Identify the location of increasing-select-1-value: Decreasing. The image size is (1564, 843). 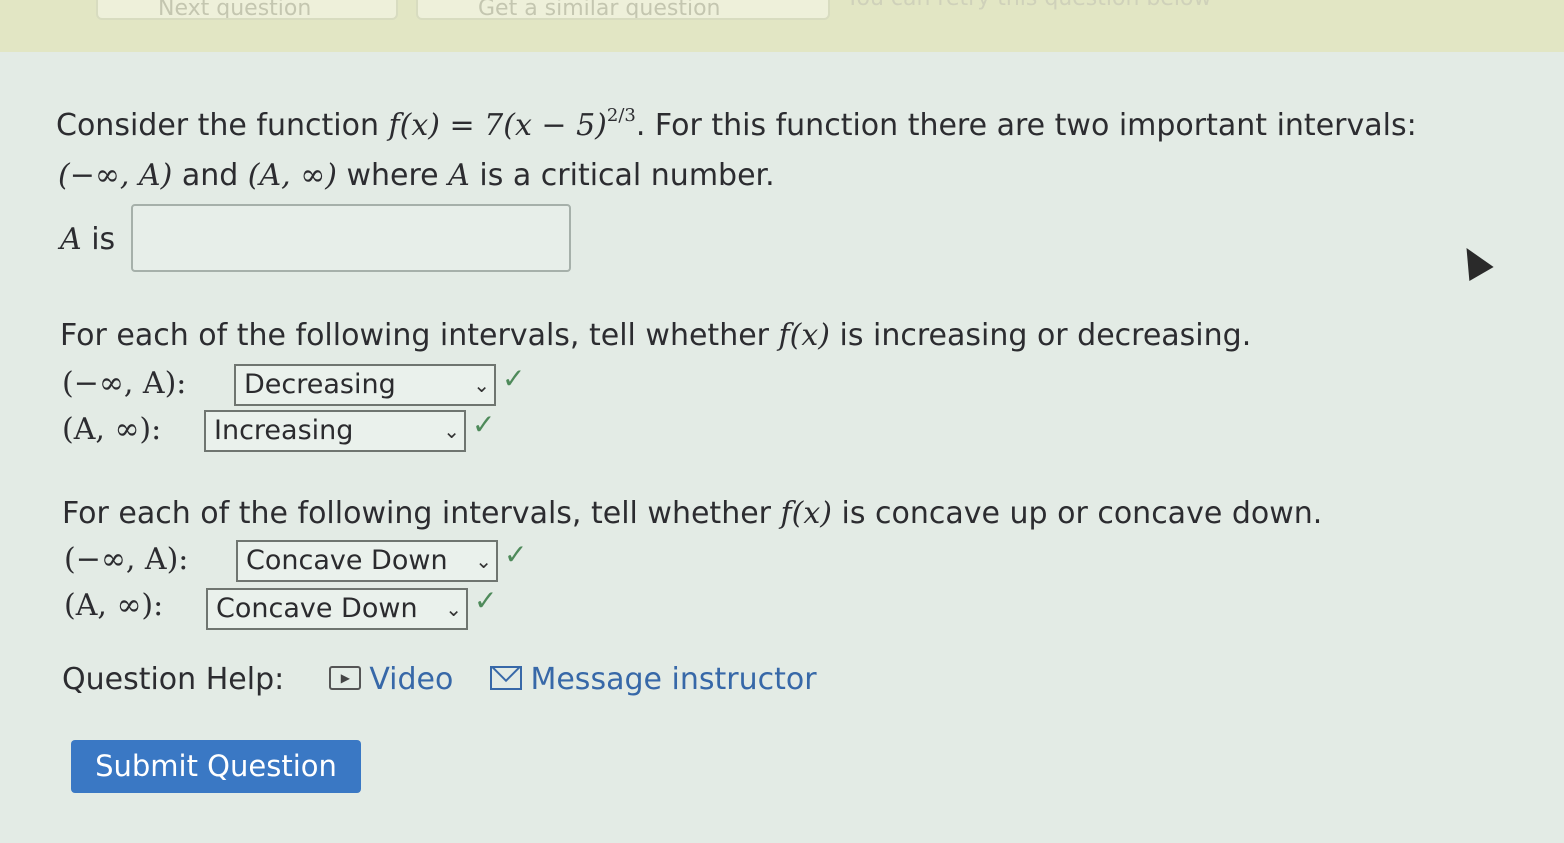
(320, 384).